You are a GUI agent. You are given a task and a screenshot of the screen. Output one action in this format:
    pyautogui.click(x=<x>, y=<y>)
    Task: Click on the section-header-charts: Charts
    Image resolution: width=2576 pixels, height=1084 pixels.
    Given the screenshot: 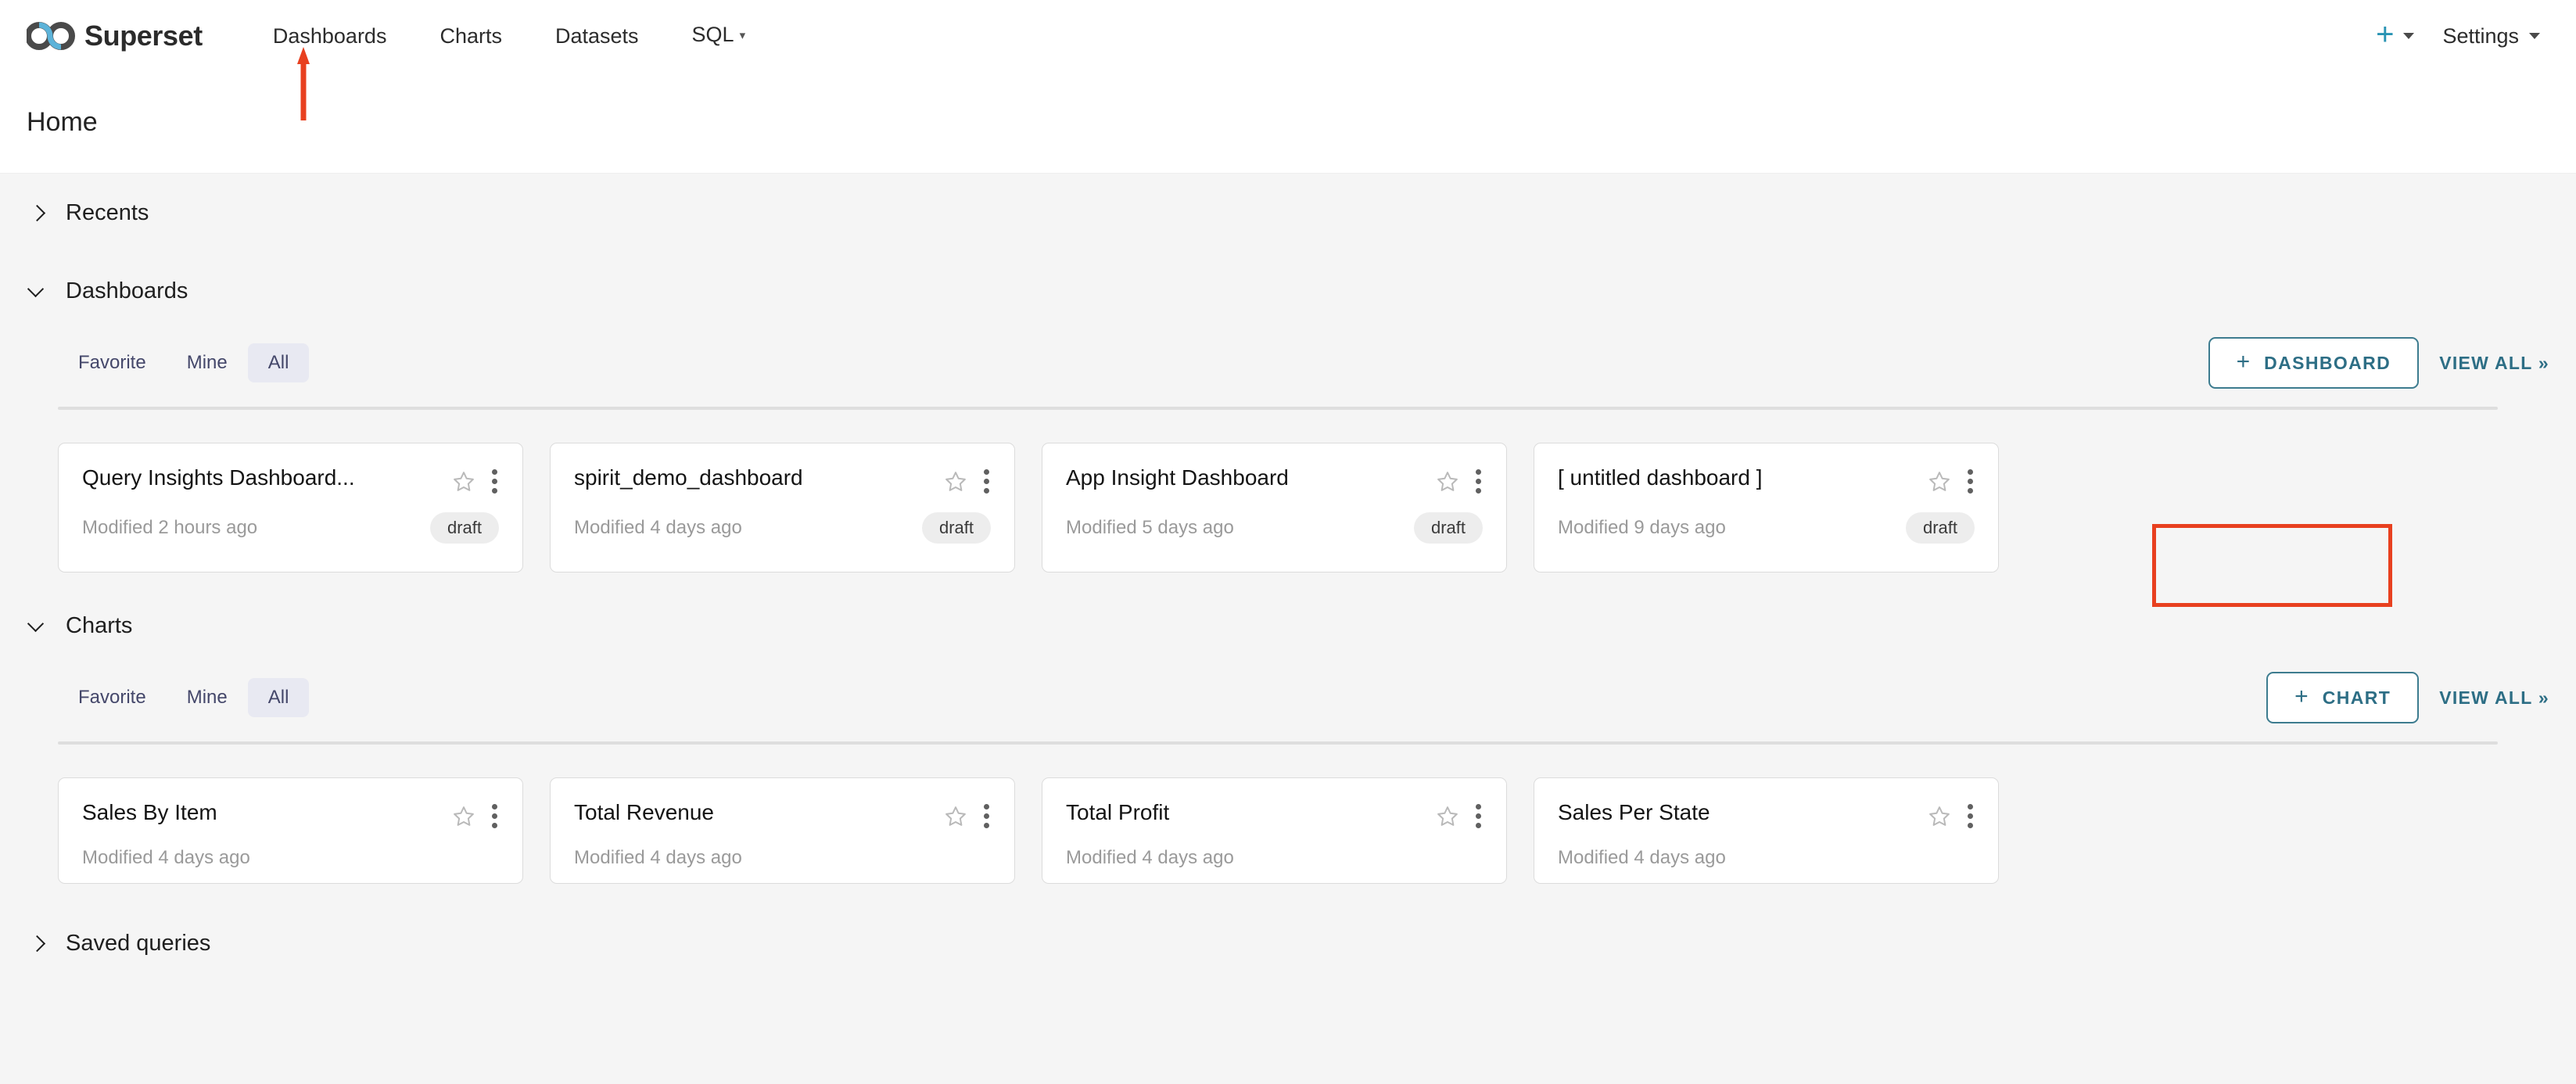 What is the action you would take?
    pyautogui.click(x=1288, y=626)
    